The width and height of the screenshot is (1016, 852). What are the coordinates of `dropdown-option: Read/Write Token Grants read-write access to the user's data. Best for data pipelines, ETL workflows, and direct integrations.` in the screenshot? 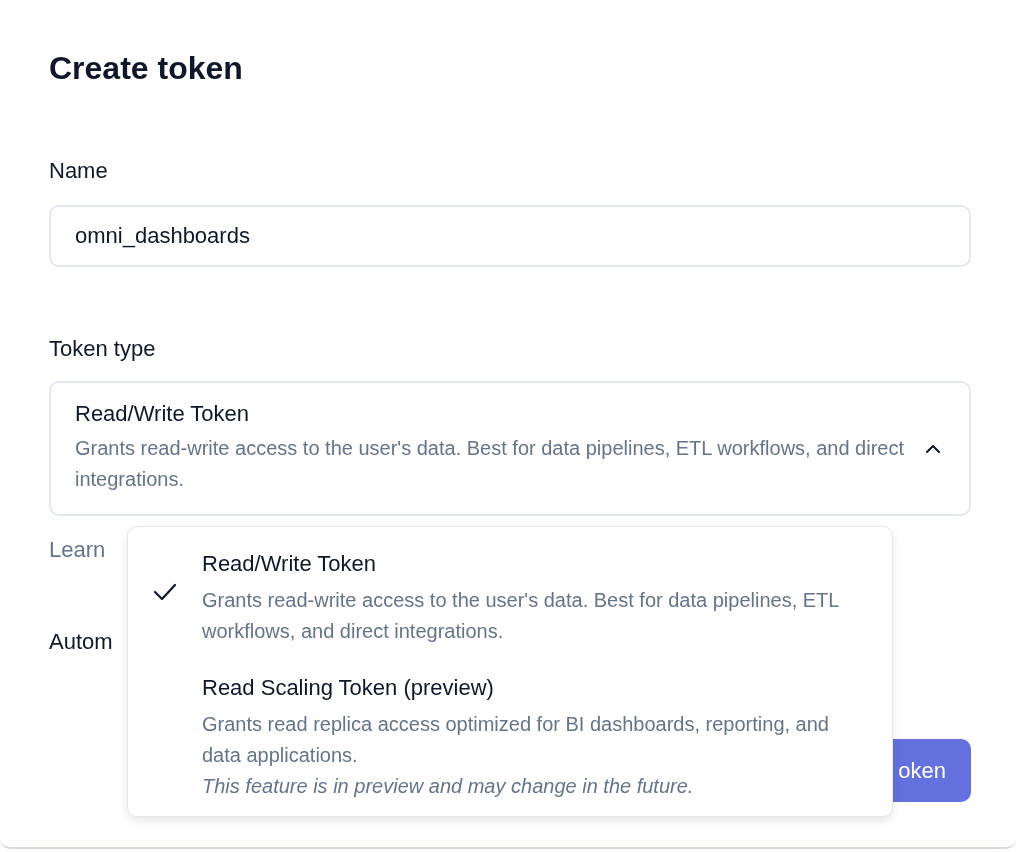 It's located at (490, 598).